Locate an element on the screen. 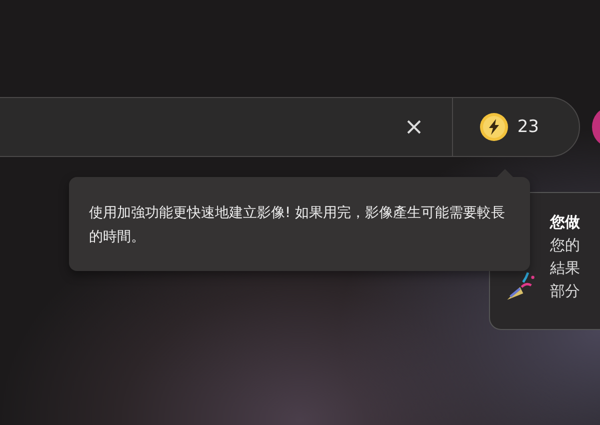 This screenshot has width=600, height=425. card-text: 結果 is located at coordinates (565, 268).